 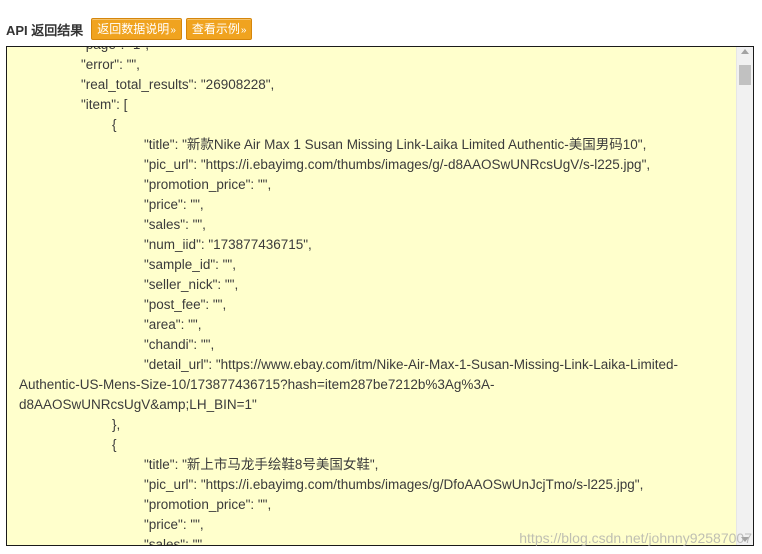 What do you see at coordinates (744, 296) in the screenshot?
I see `vertical-scrollbar` at bounding box center [744, 296].